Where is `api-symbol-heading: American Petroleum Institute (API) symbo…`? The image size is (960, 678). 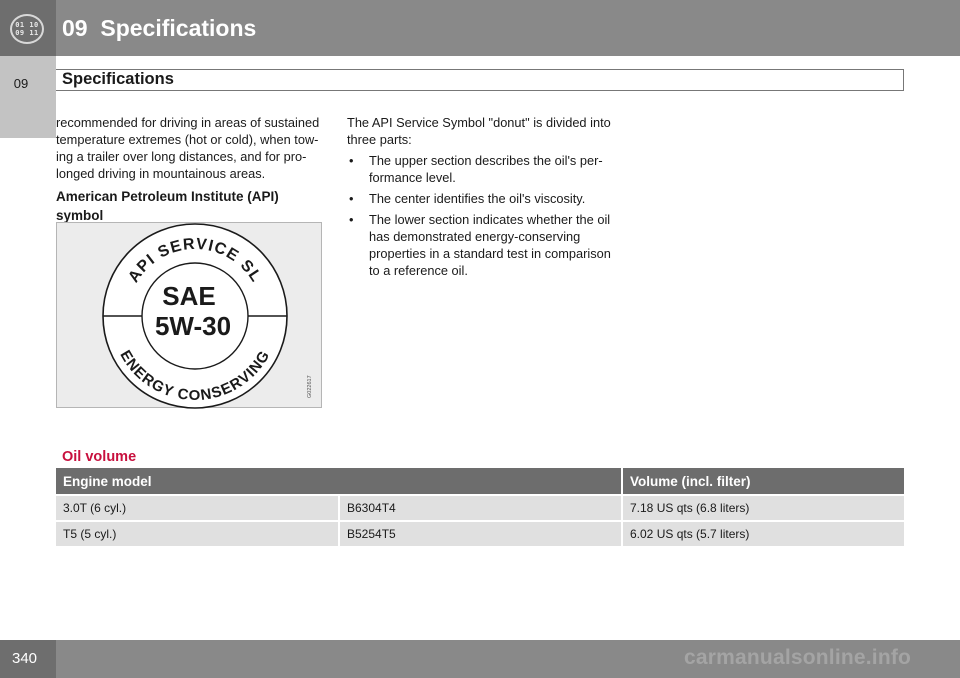
api-symbol-heading: American Petroleum Institute (API) symbo… is located at coordinates (167, 206).